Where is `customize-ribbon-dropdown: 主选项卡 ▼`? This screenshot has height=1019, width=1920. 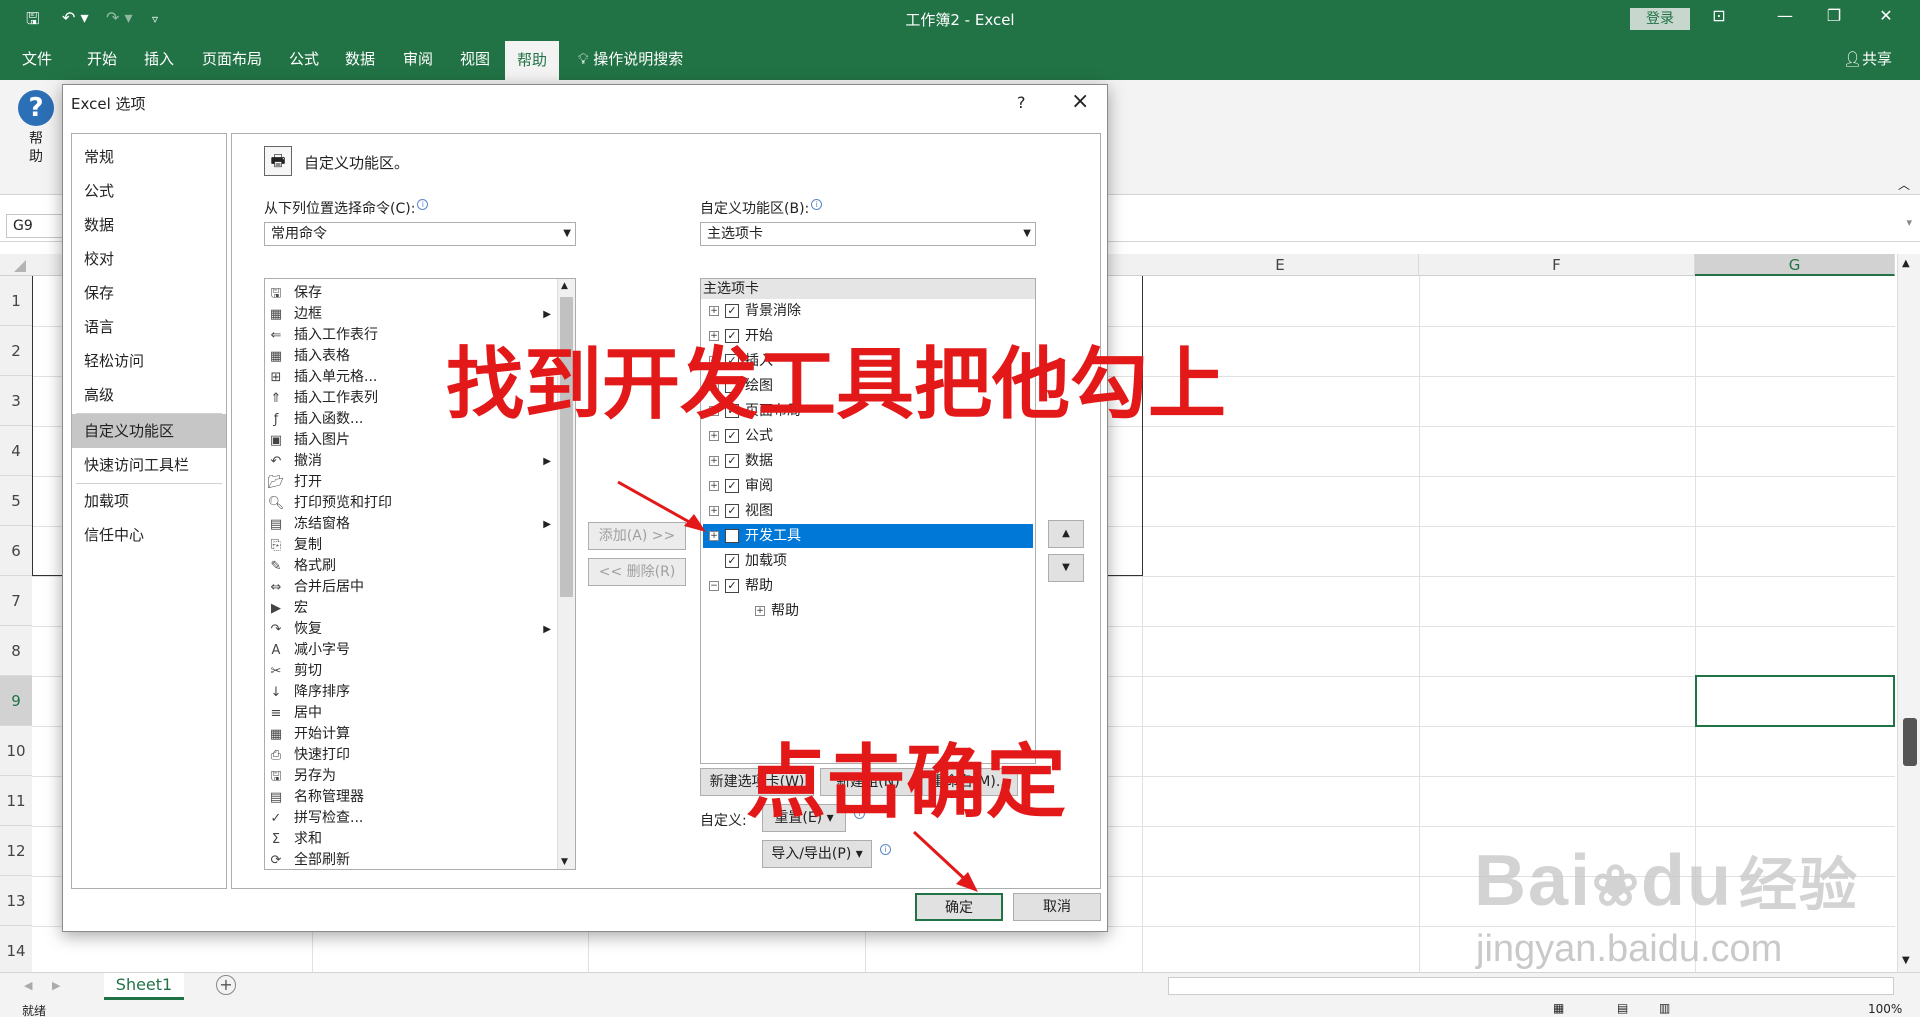
customize-ribbon-dropdown: 主选项卡 ▼ is located at coordinates (868, 234).